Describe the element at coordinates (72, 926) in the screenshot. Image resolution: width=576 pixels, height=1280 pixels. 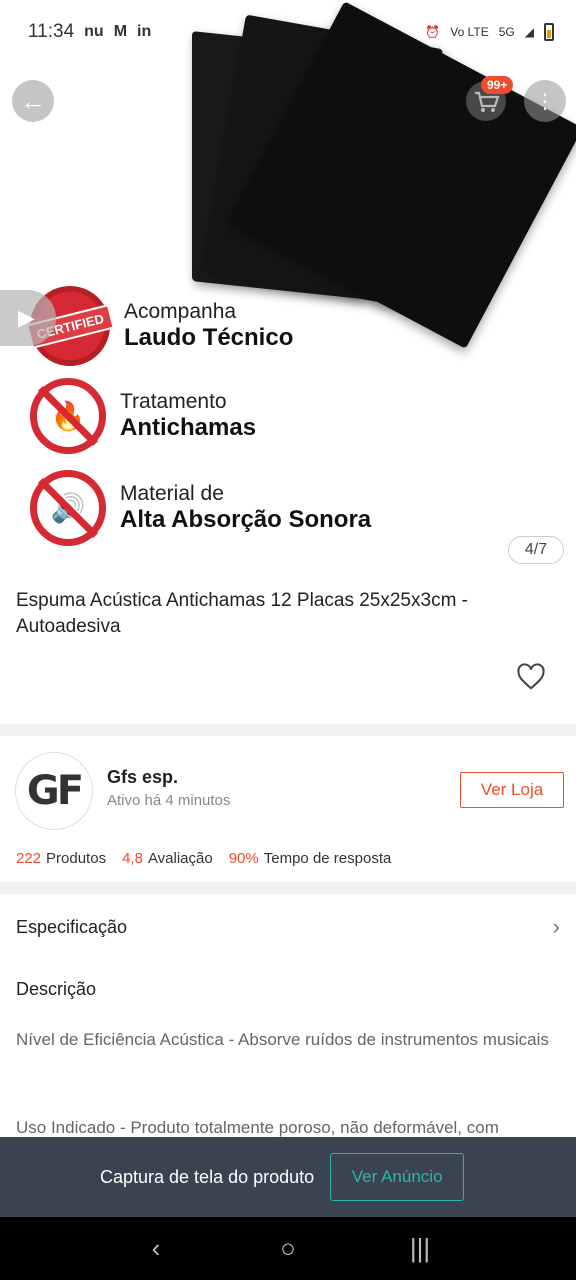
I see `specification-label: Especificação` at that location.